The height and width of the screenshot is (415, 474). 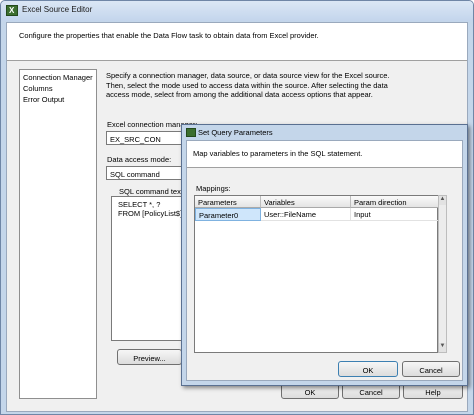 I want to click on cell-param-direction: Input, so click(x=395, y=214).